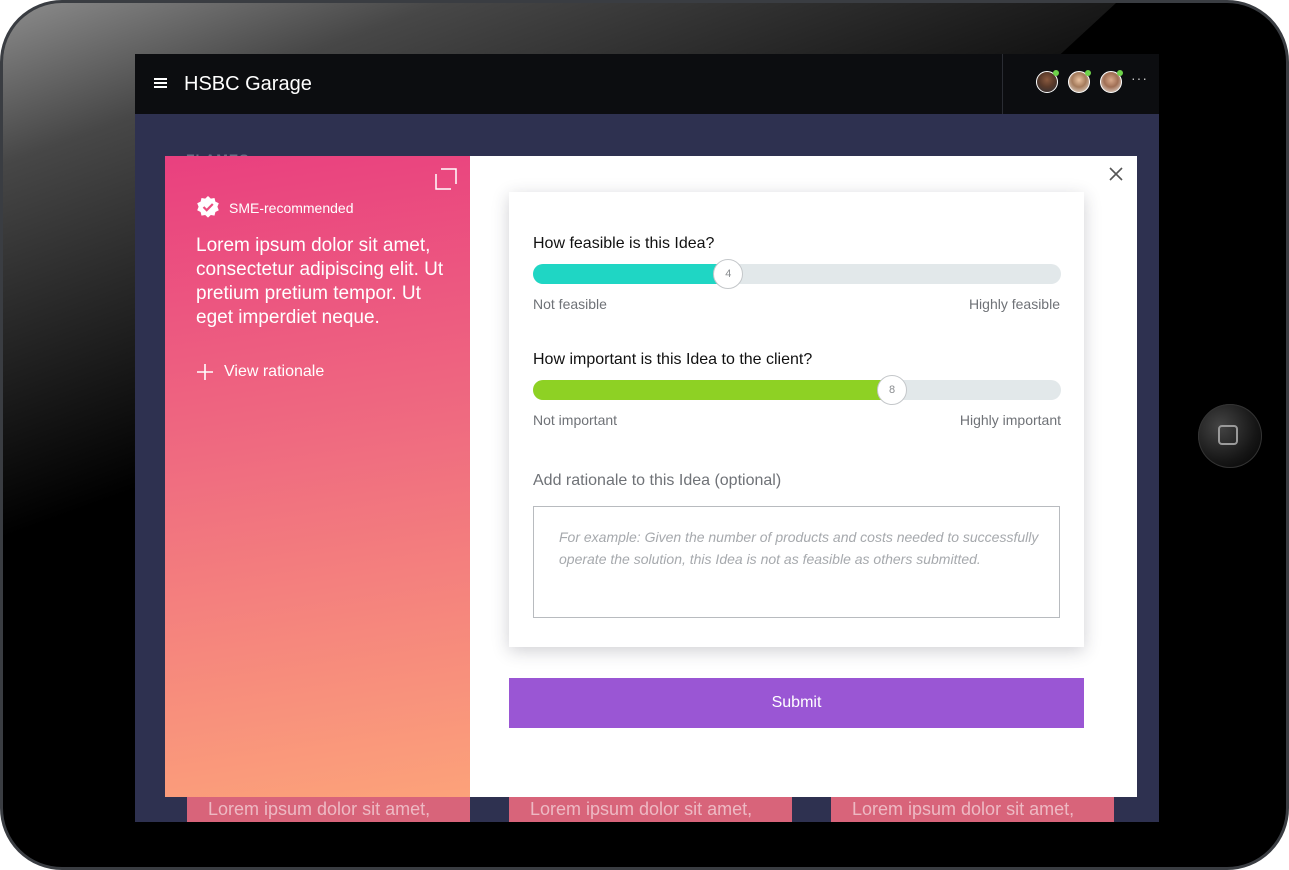 This screenshot has height=870, width=1289. I want to click on close-icon, so click(1116, 174).